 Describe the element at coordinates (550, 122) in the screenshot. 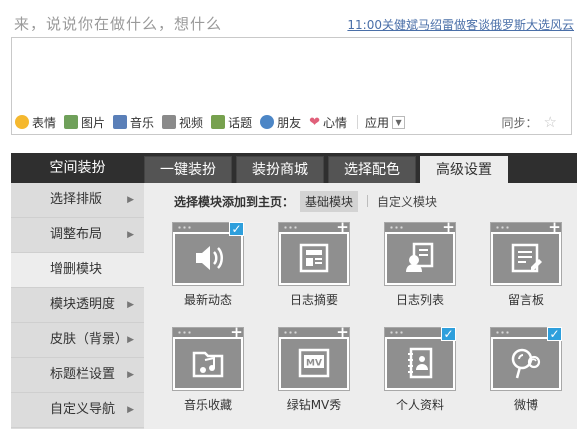

I see `star-icon: ☆` at that location.